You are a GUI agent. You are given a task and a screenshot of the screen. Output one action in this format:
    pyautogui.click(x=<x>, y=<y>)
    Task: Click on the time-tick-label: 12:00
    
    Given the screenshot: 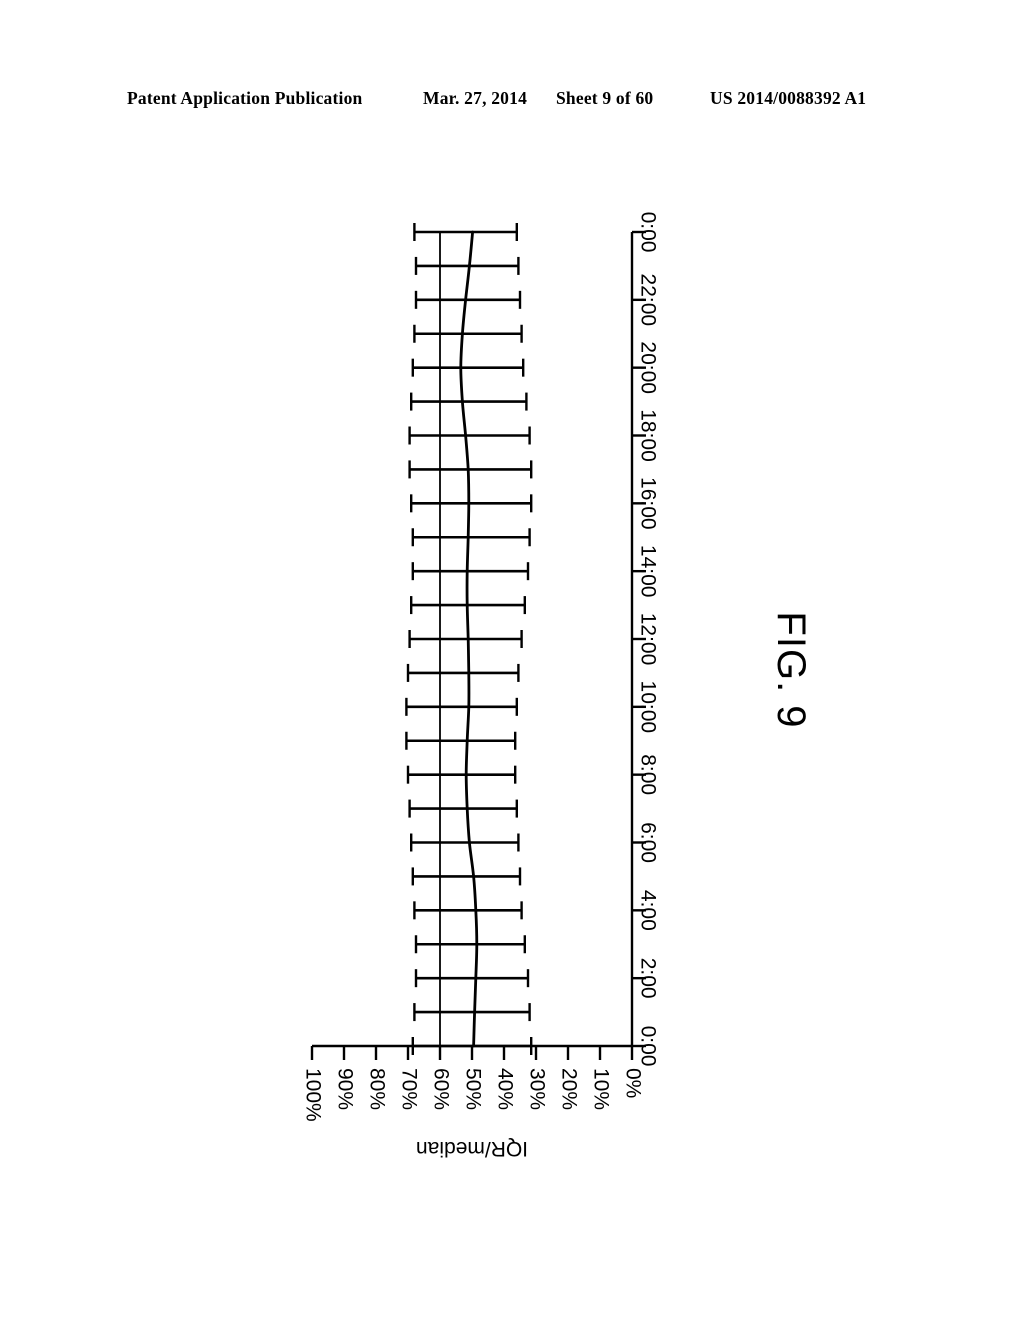 What is the action you would take?
    pyautogui.click(x=648, y=639)
    